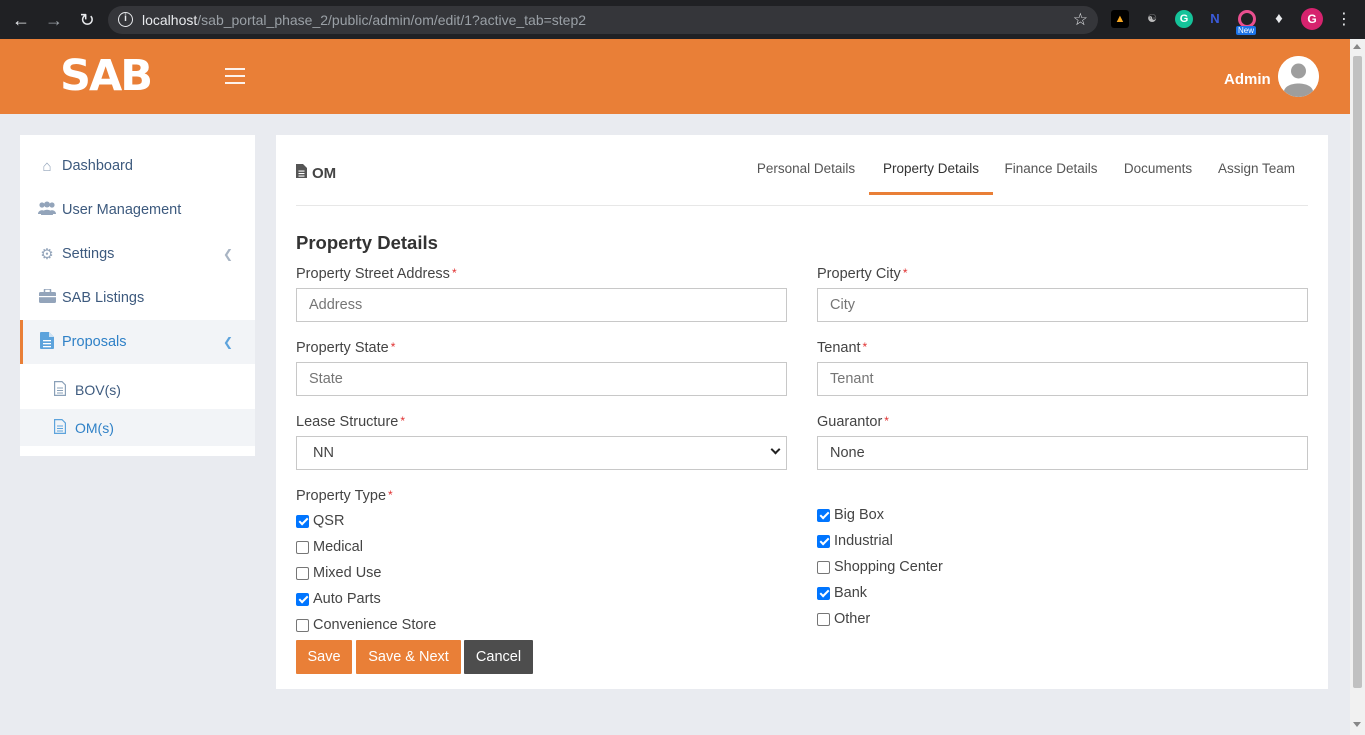  Describe the element at coordinates (1158, 173) in the screenshot. I see `tab-documents: Documents` at that location.